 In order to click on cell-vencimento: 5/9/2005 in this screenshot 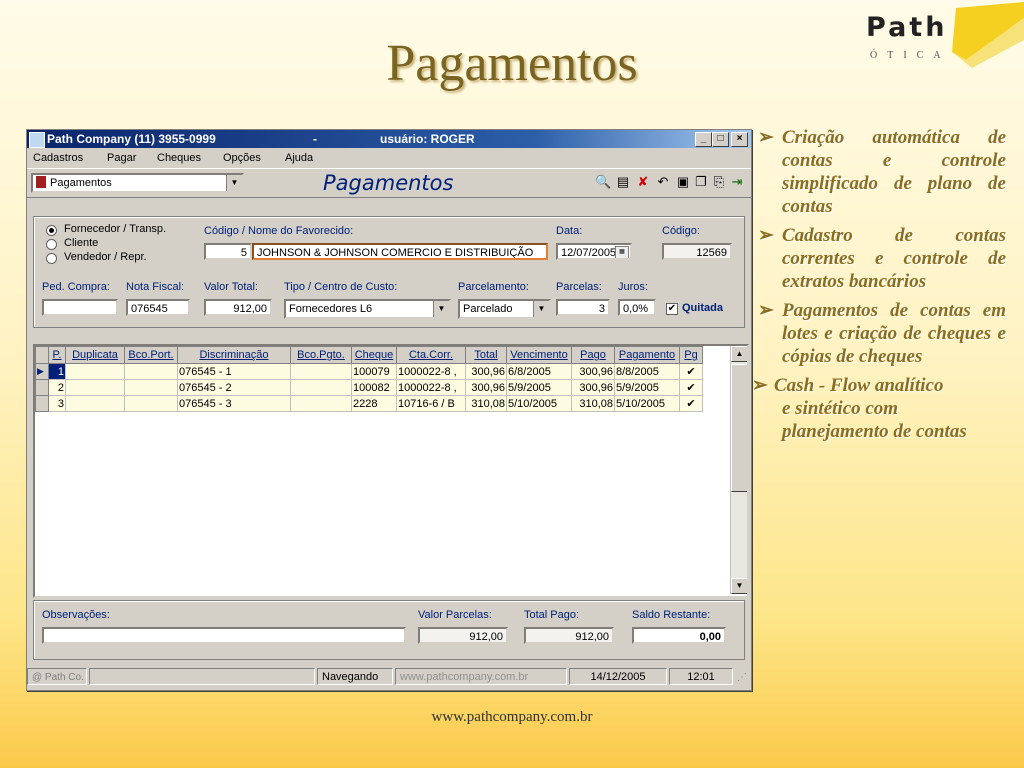, I will do `click(539, 387)`.